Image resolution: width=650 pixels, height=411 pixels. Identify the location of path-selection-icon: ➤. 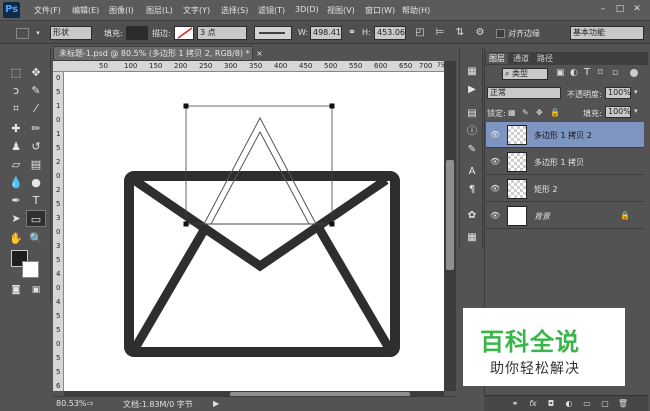
(16, 218).